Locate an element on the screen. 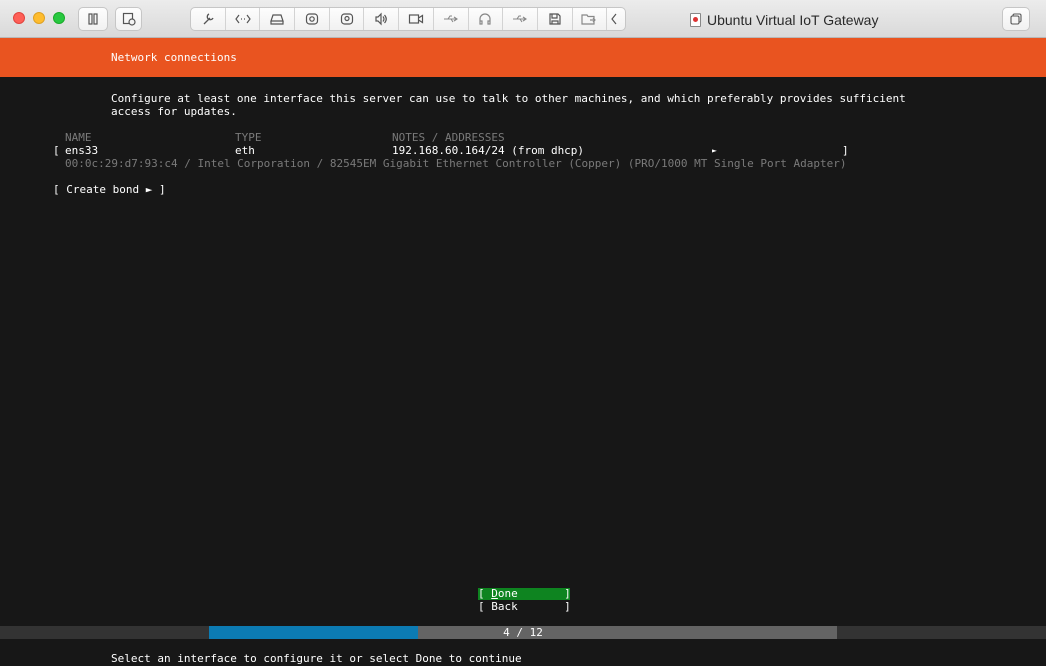 The image size is (1046, 666). wrench-icon is located at coordinates (208, 19).